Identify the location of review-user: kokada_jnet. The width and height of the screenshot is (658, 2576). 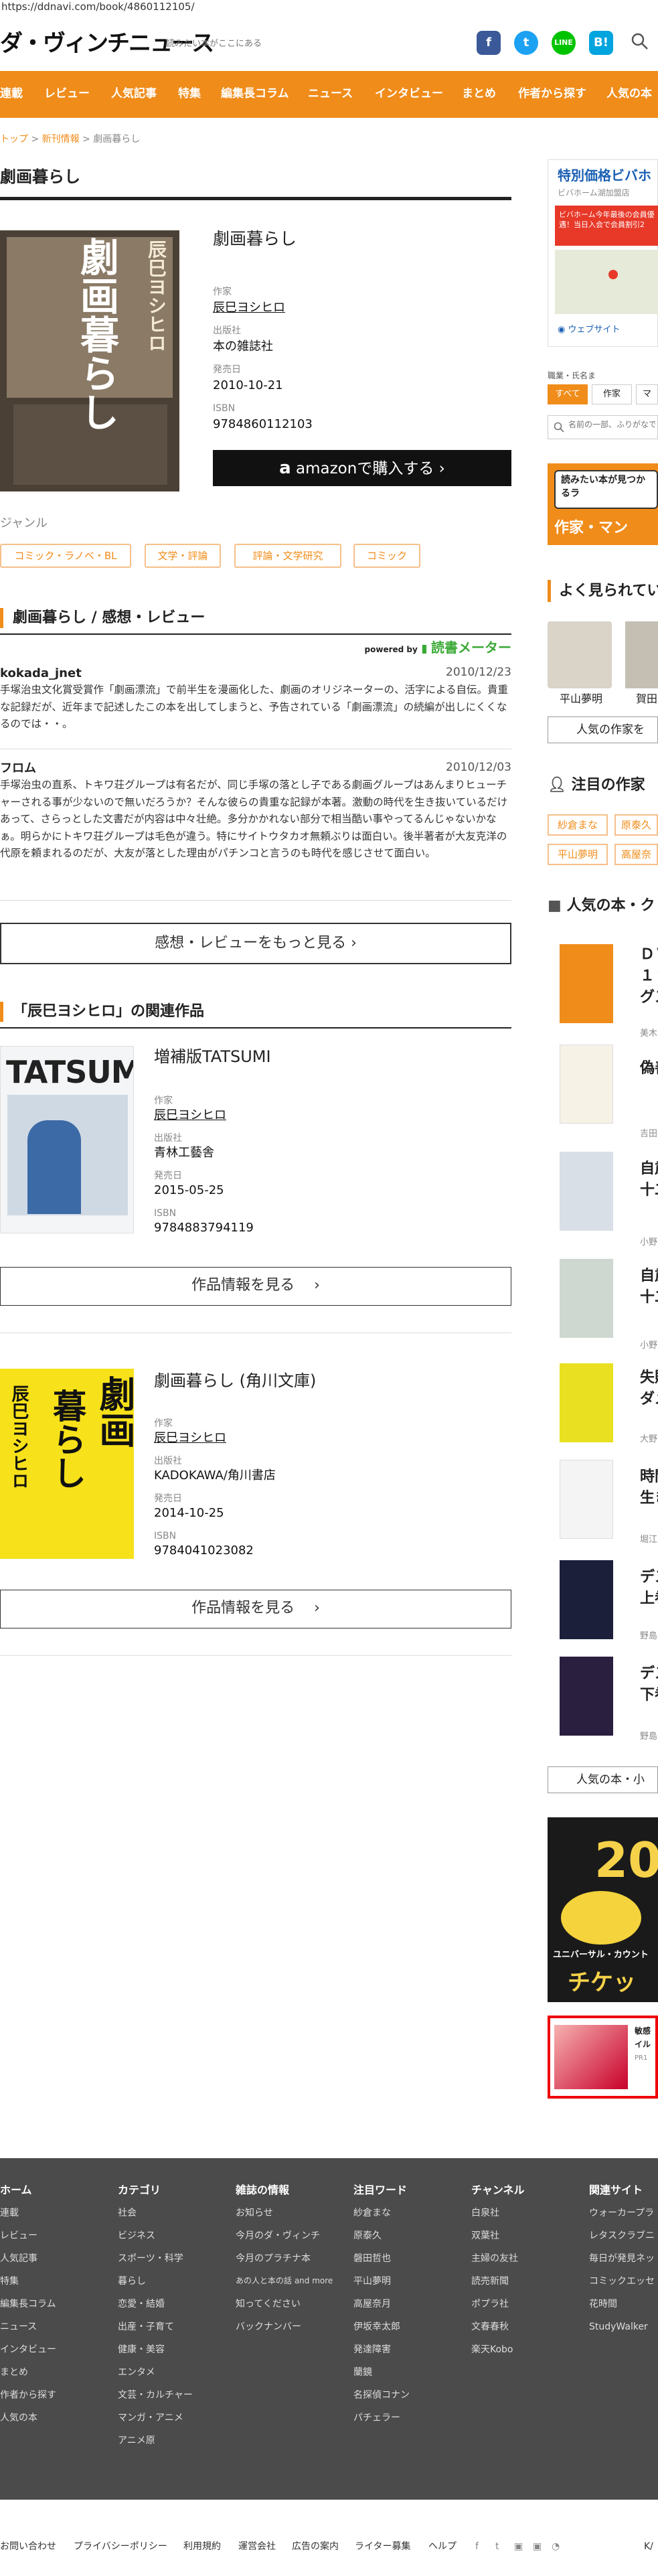
(41, 673).